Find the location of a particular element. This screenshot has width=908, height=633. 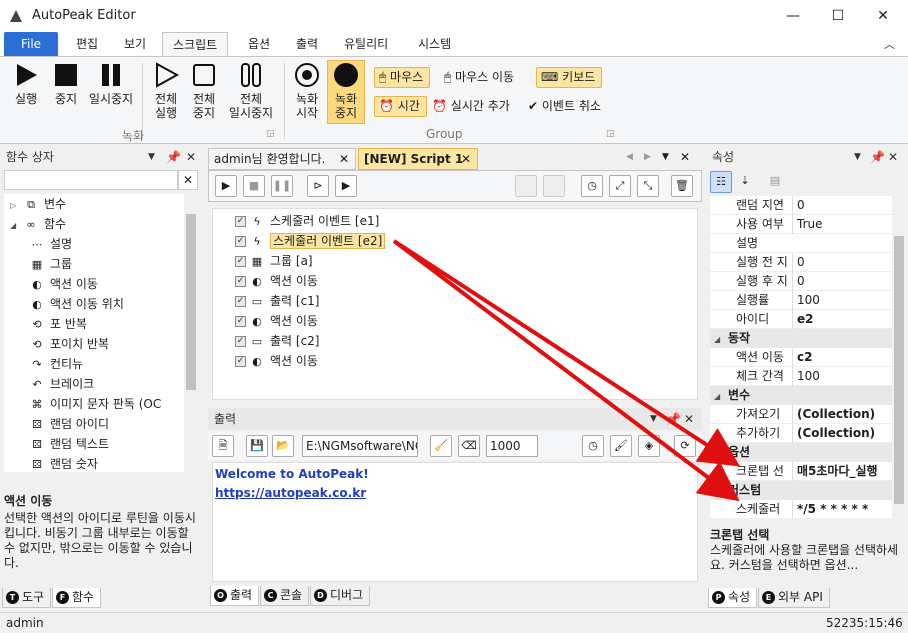

open-folder-button: 📂 is located at coordinates (283, 446).